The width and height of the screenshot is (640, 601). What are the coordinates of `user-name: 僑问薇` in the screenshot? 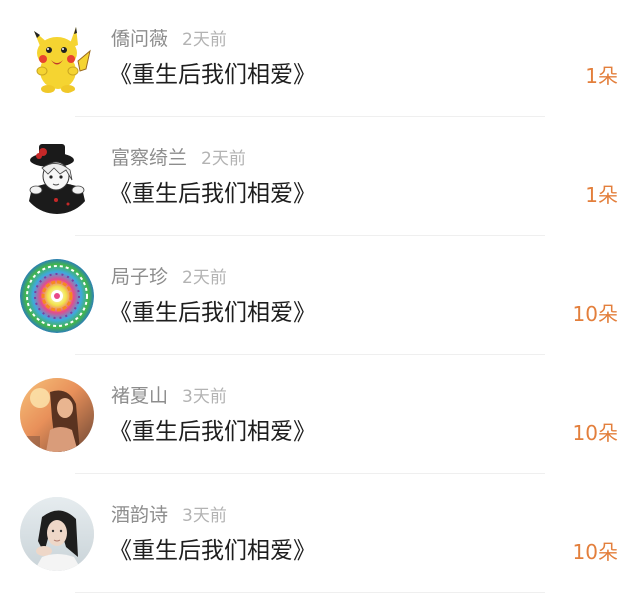 It's located at (139, 39).